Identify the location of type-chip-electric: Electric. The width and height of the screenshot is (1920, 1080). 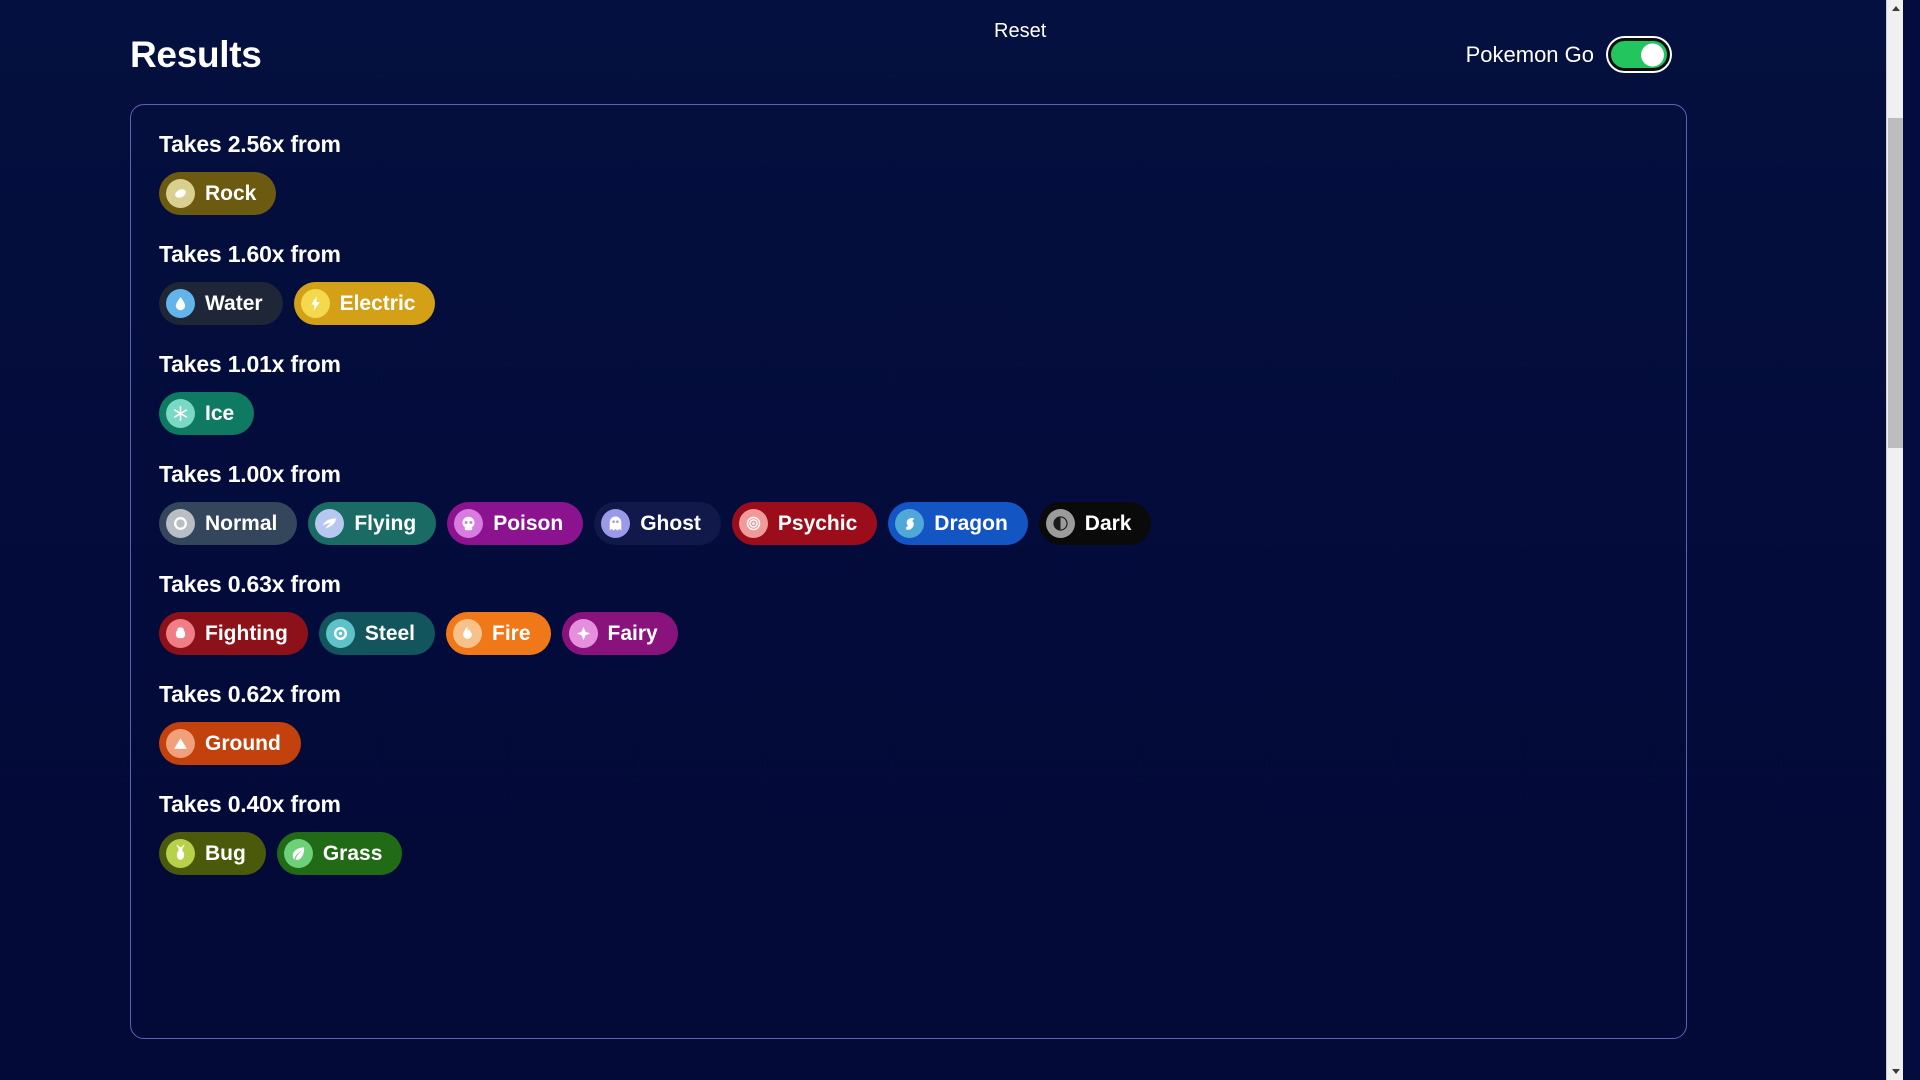
(364, 303).